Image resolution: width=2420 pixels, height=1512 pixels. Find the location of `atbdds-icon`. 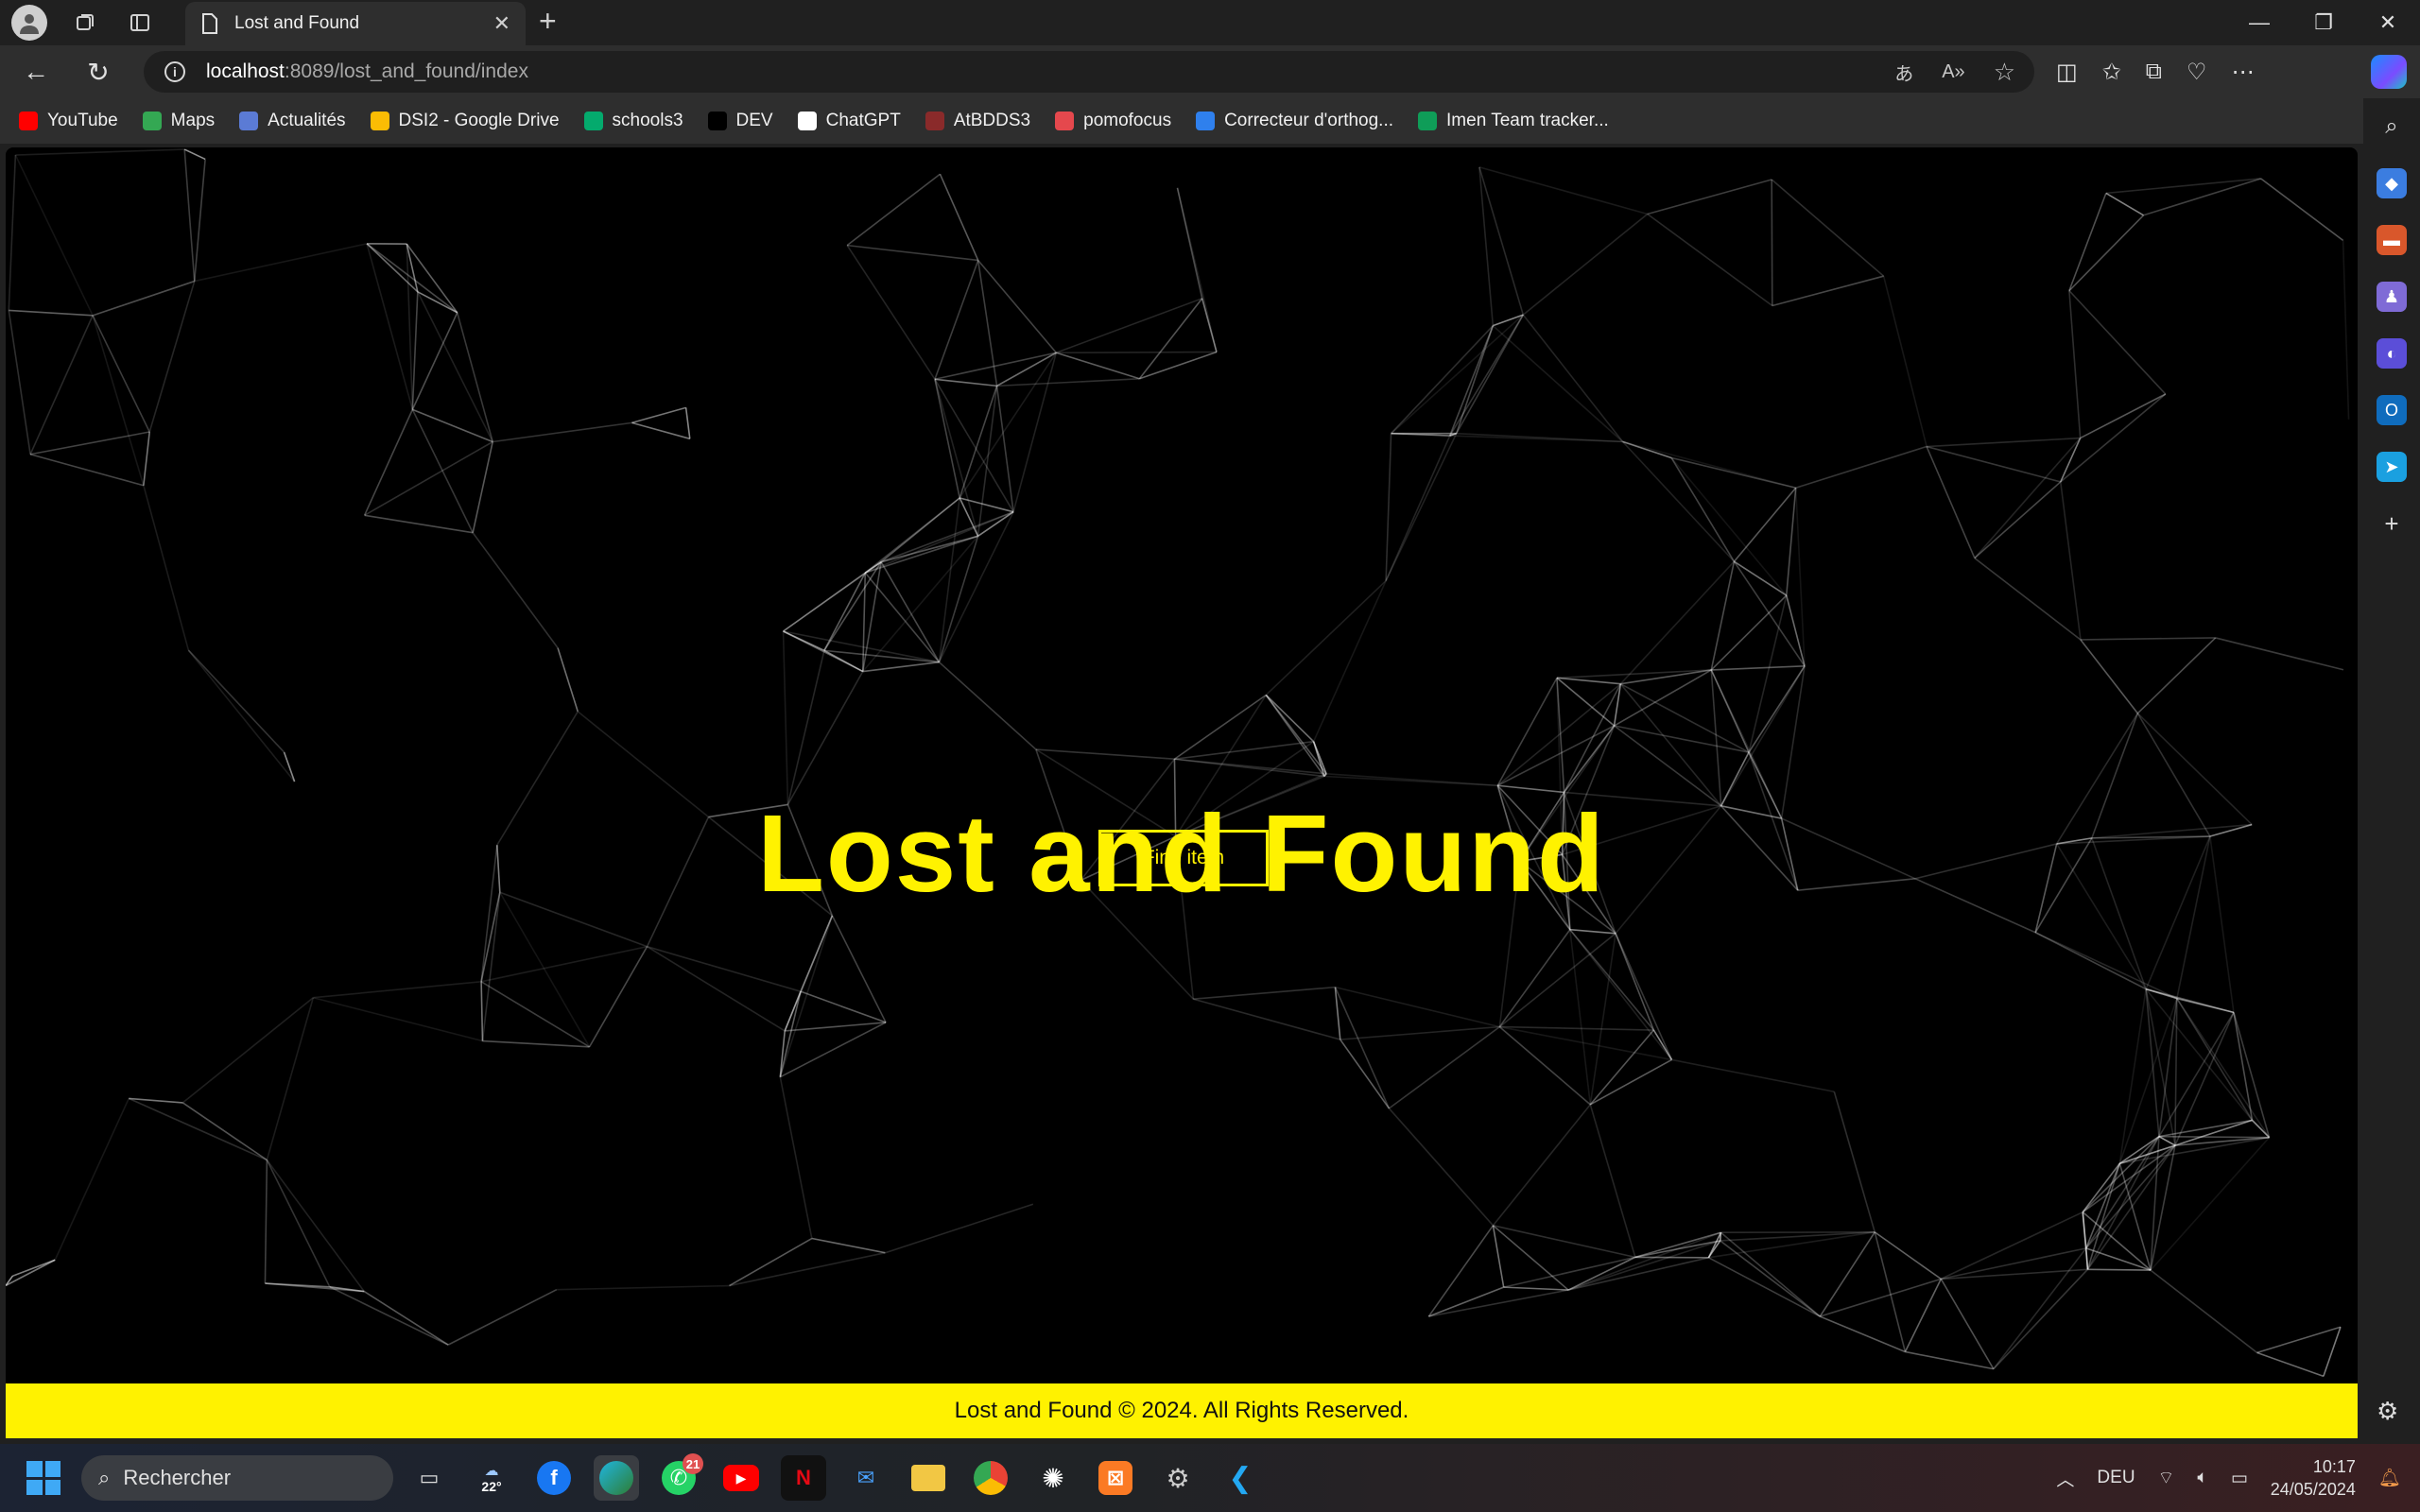

atbdds-icon is located at coordinates (934, 121).